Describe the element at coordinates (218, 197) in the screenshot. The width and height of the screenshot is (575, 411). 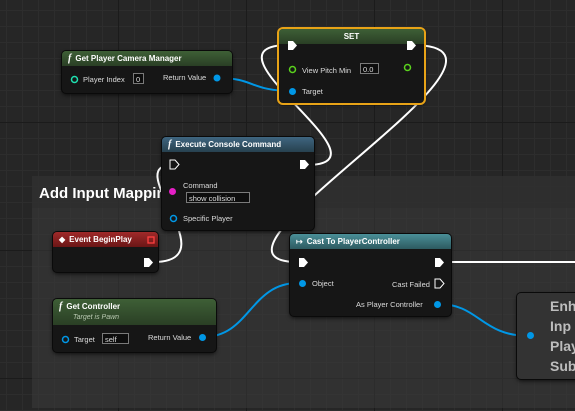
I see `command-field: show collision` at that location.